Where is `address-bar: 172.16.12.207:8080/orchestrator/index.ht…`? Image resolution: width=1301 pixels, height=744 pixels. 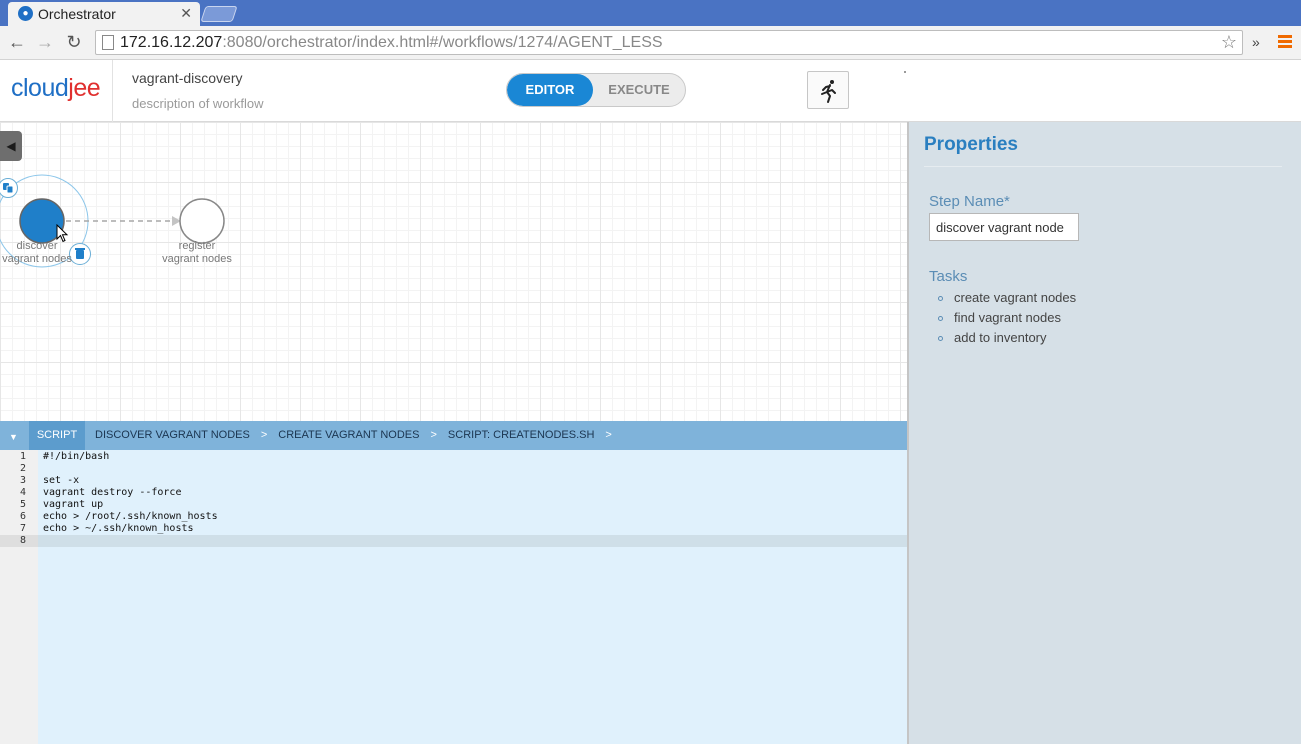
address-bar: 172.16.12.207:8080/orchestrator/index.ht… is located at coordinates (669, 42).